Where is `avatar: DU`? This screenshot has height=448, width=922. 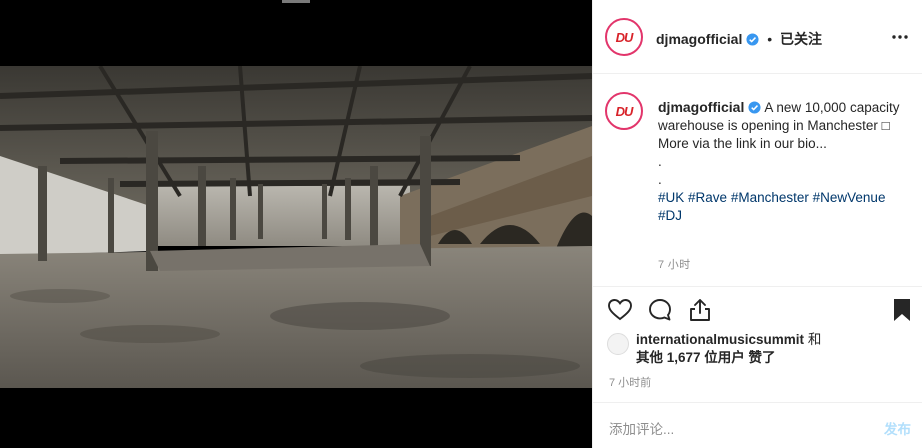
avatar: DU is located at coordinates (624, 37).